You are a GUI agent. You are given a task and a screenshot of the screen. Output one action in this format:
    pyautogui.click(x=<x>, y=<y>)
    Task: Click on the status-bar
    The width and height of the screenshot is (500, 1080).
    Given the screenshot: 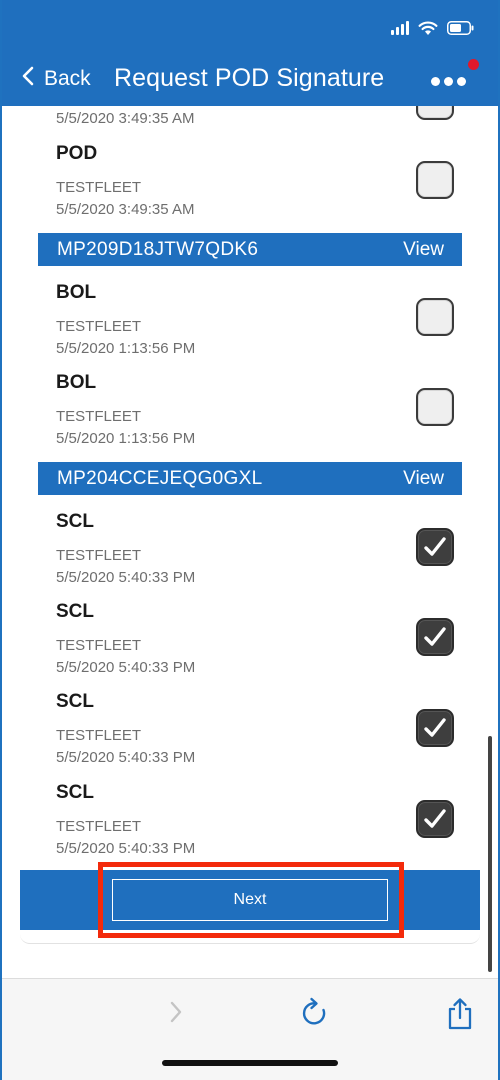 What is the action you would take?
    pyautogui.click(x=432, y=28)
    